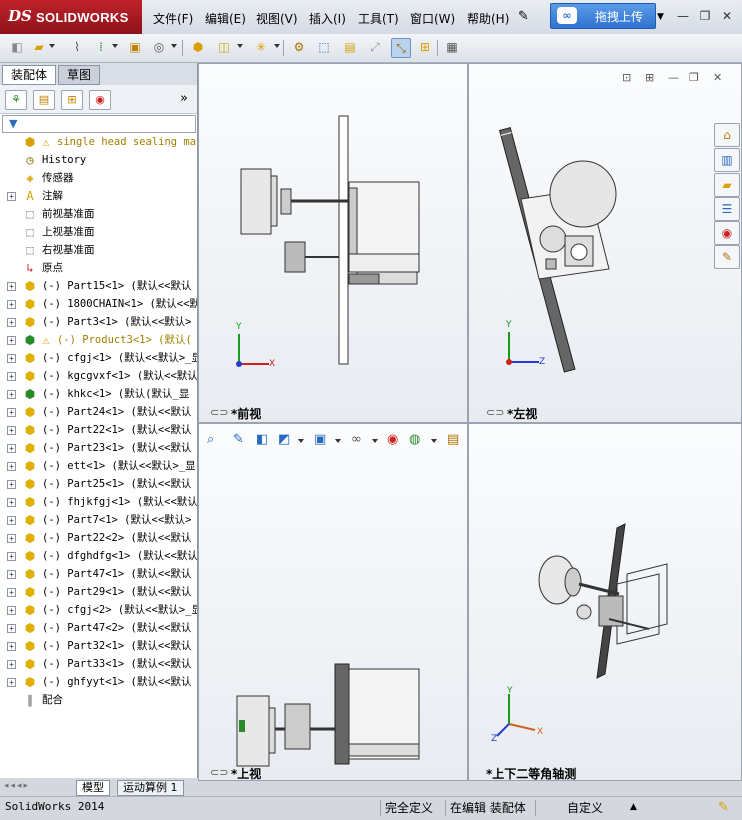 The width and height of the screenshot is (742, 820). Describe the element at coordinates (401, 48) in the screenshot. I see `measure-icon: ⤡` at that location.